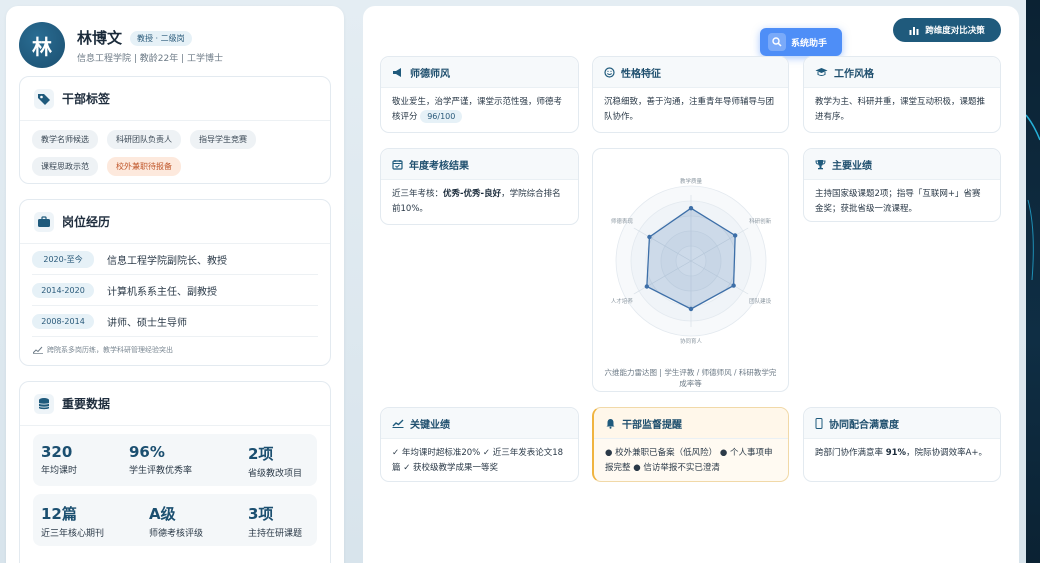 This screenshot has height=563, width=1040. What do you see at coordinates (59, 471) in the screenshot?
I see `stat-label: 年均课时` at bounding box center [59, 471].